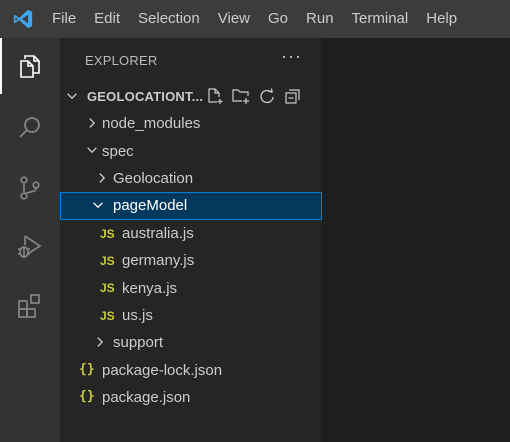  Describe the element at coordinates (150, 288) in the screenshot. I see `tree-item-label: kenya.js` at that location.